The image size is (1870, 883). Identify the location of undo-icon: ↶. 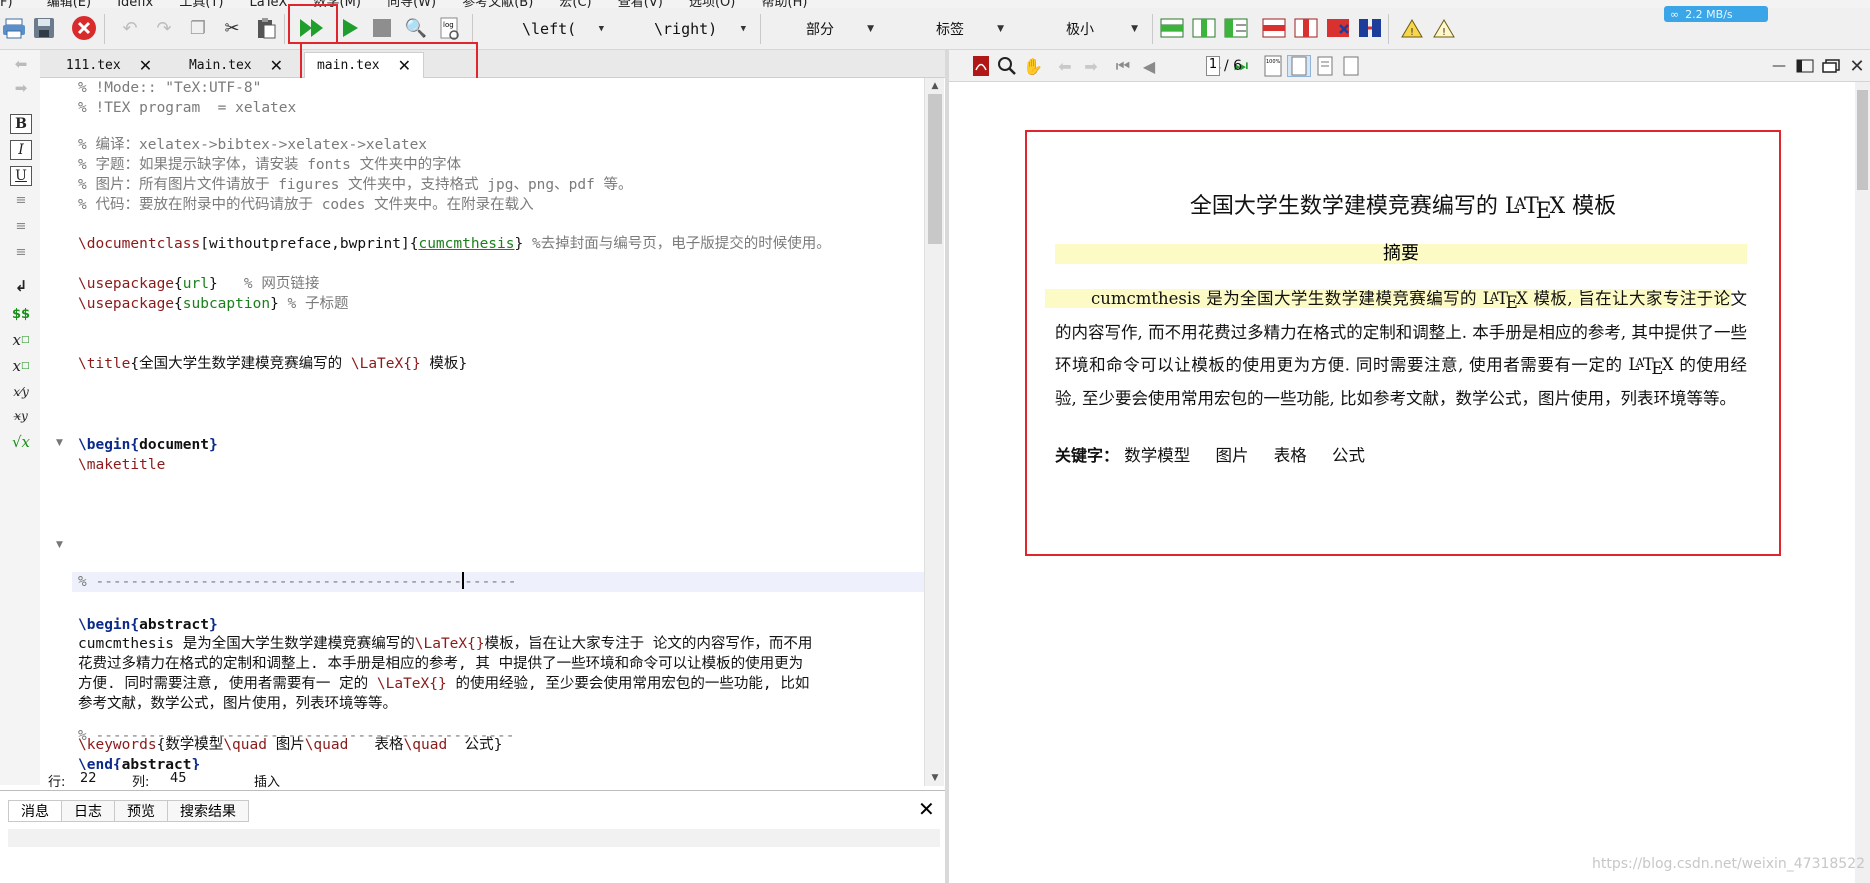
(130, 28).